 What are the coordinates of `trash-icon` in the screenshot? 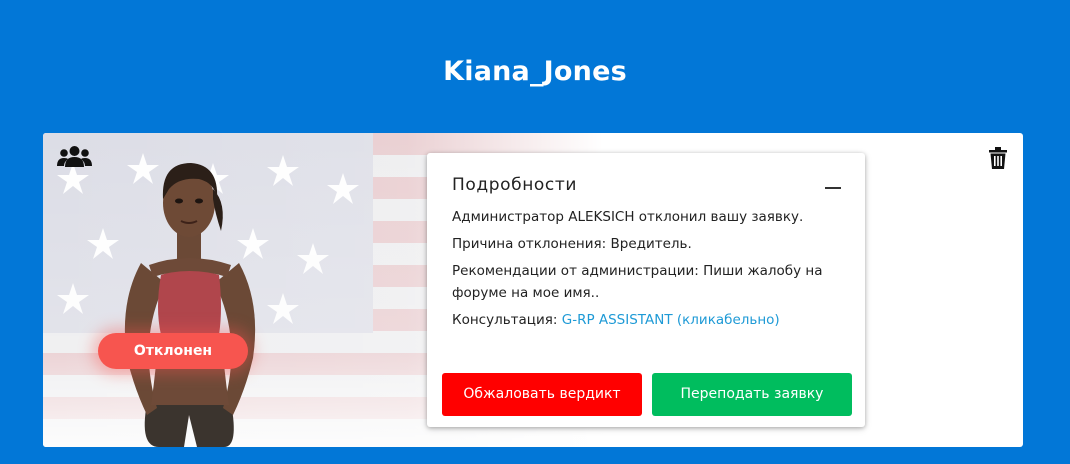 It's located at (998, 158).